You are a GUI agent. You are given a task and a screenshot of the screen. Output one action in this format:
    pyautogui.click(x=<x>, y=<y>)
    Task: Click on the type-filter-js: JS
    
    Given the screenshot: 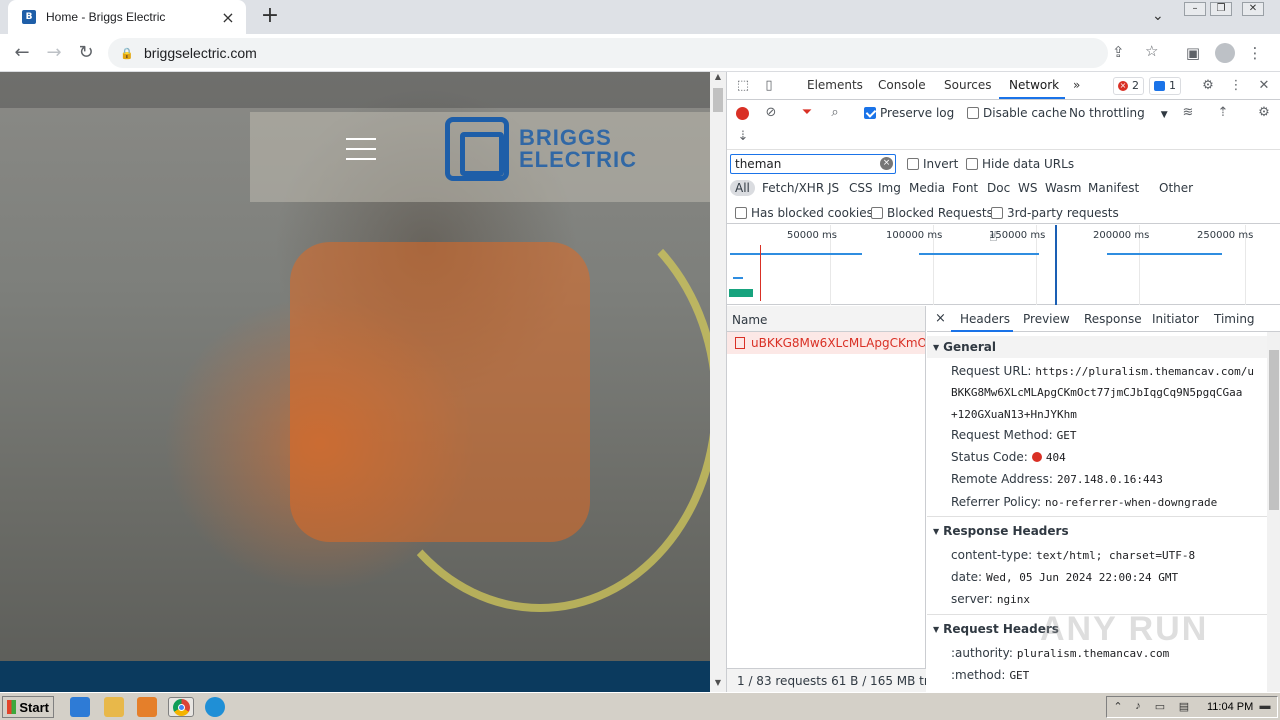 What is the action you would take?
    pyautogui.click(x=833, y=188)
    